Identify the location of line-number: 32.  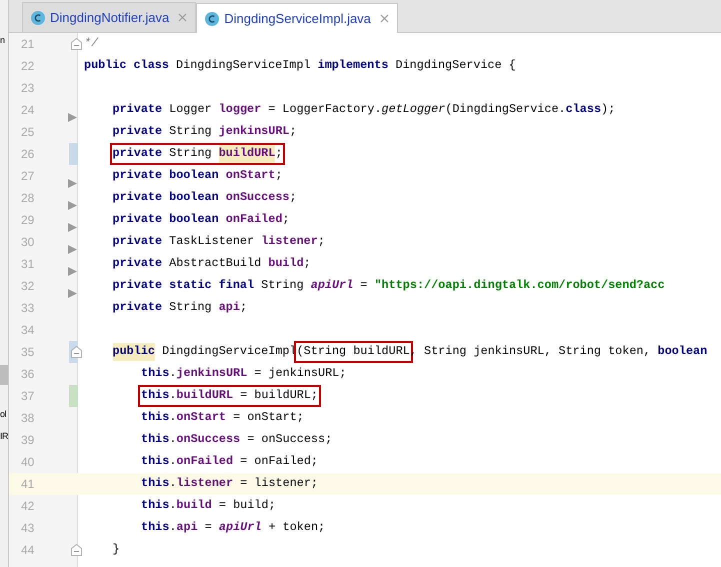
(27, 286).